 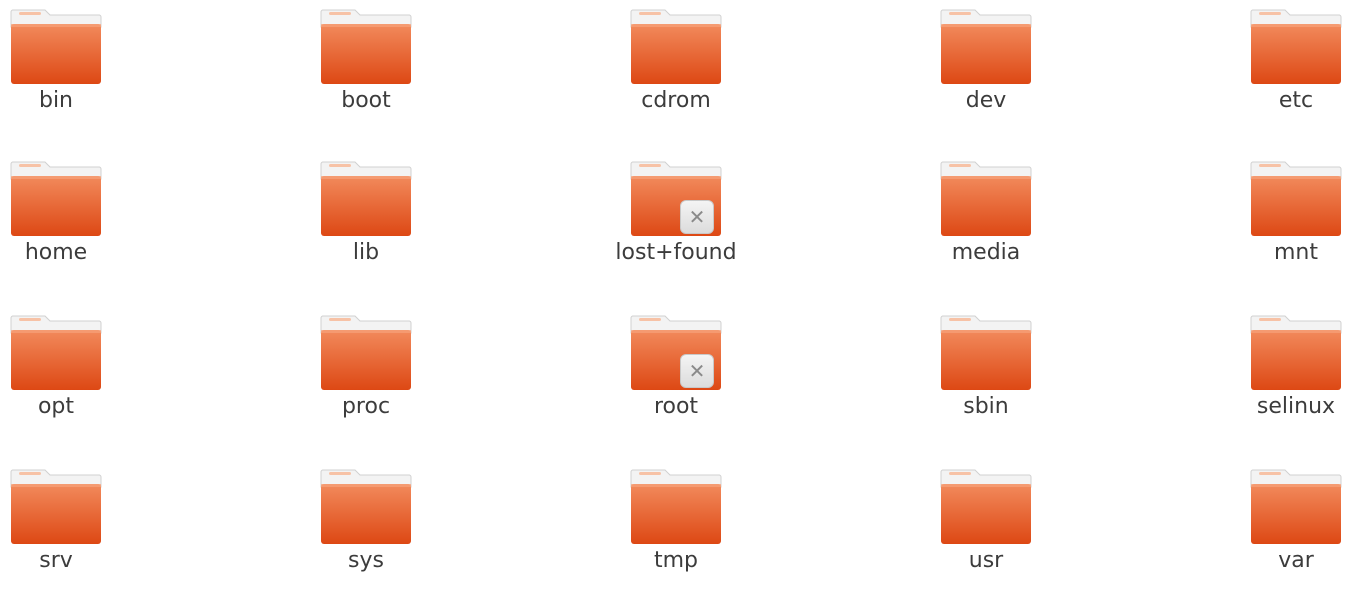 I want to click on folder-label: lost+found, so click(x=676, y=253).